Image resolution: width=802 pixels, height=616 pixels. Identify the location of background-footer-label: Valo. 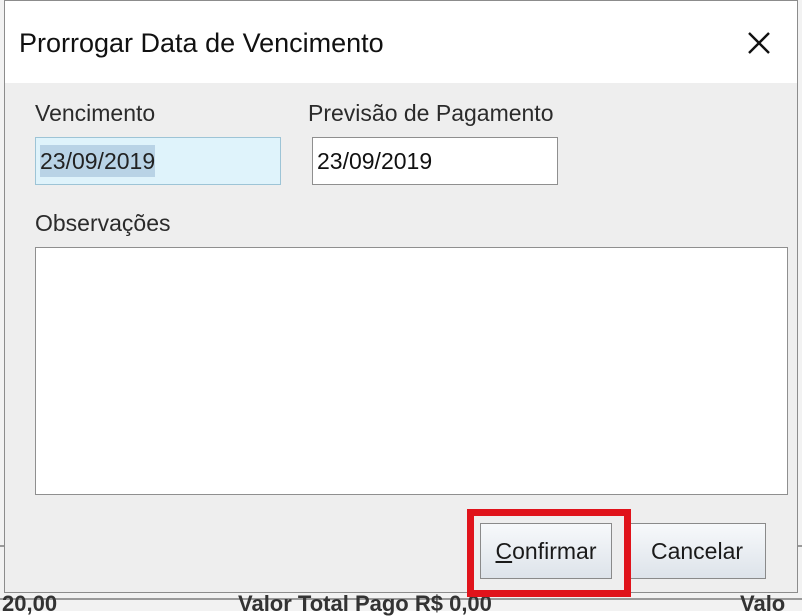
(763, 603).